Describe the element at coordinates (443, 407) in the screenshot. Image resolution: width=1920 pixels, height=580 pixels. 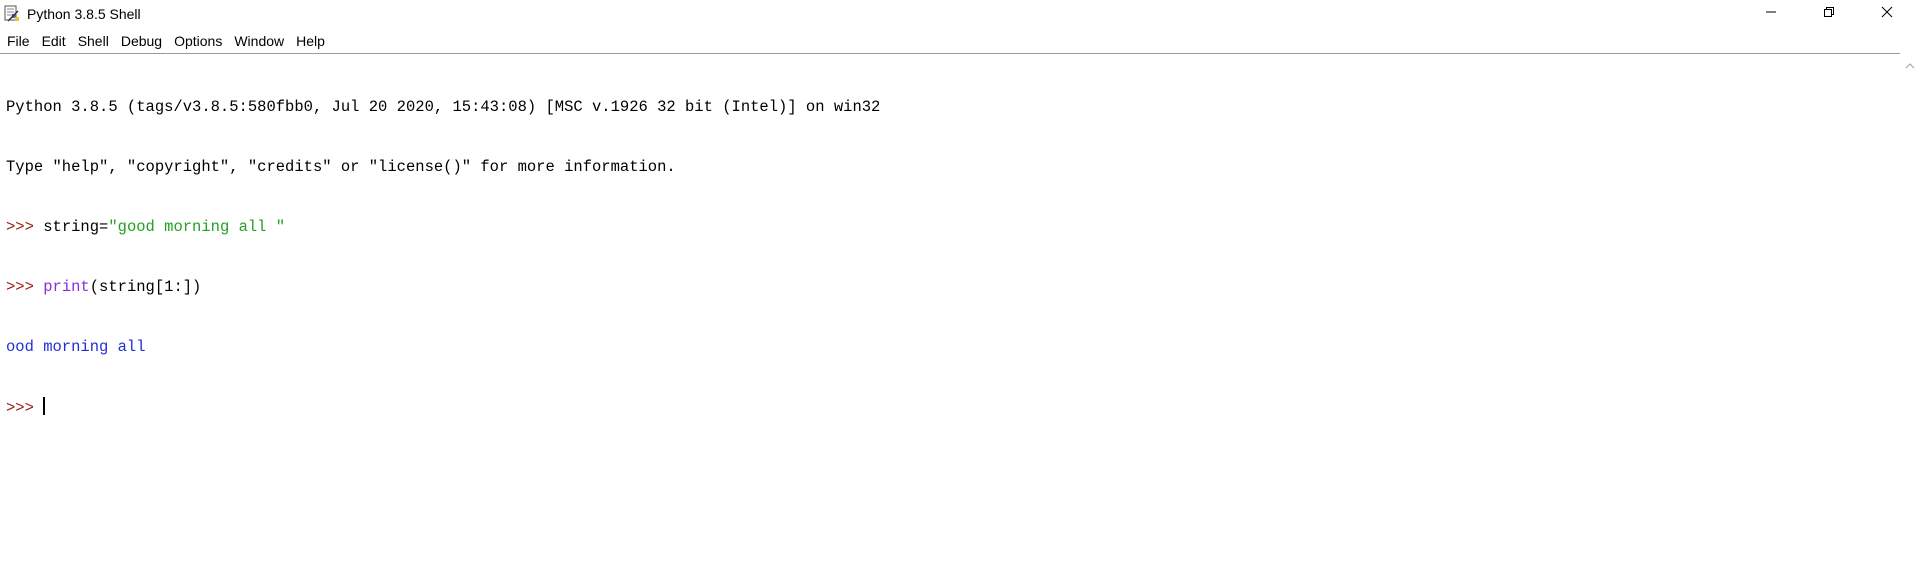
I see `input-line: >>>` at that location.